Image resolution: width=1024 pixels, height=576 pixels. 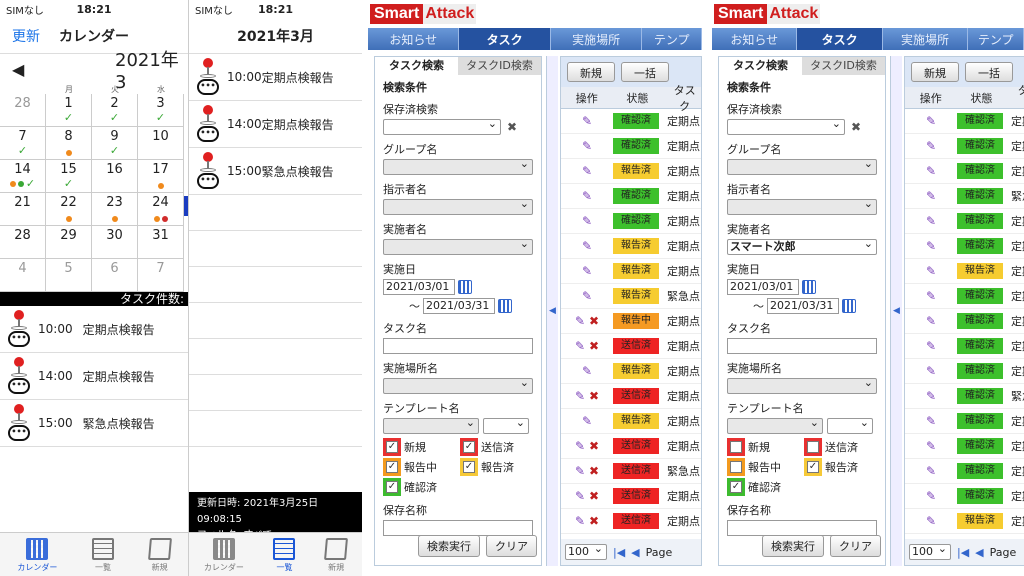 I want to click on calendar-day: 1 ✓, so click(x=69, y=110).